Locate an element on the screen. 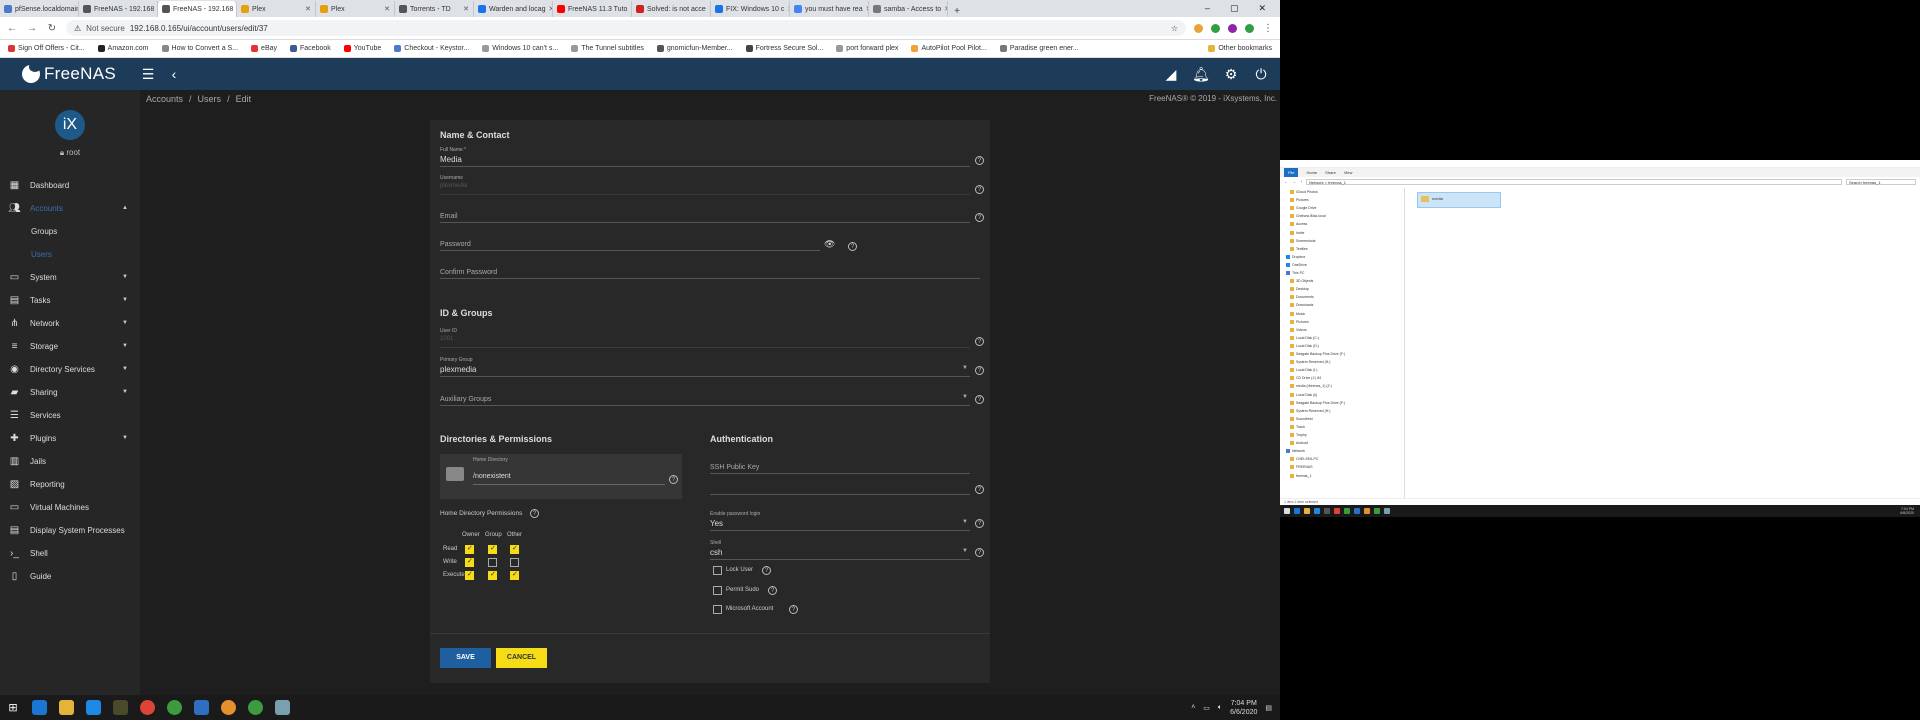 This screenshot has height=720, width=1920. ribbon-view: View is located at coordinates (1348, 172).